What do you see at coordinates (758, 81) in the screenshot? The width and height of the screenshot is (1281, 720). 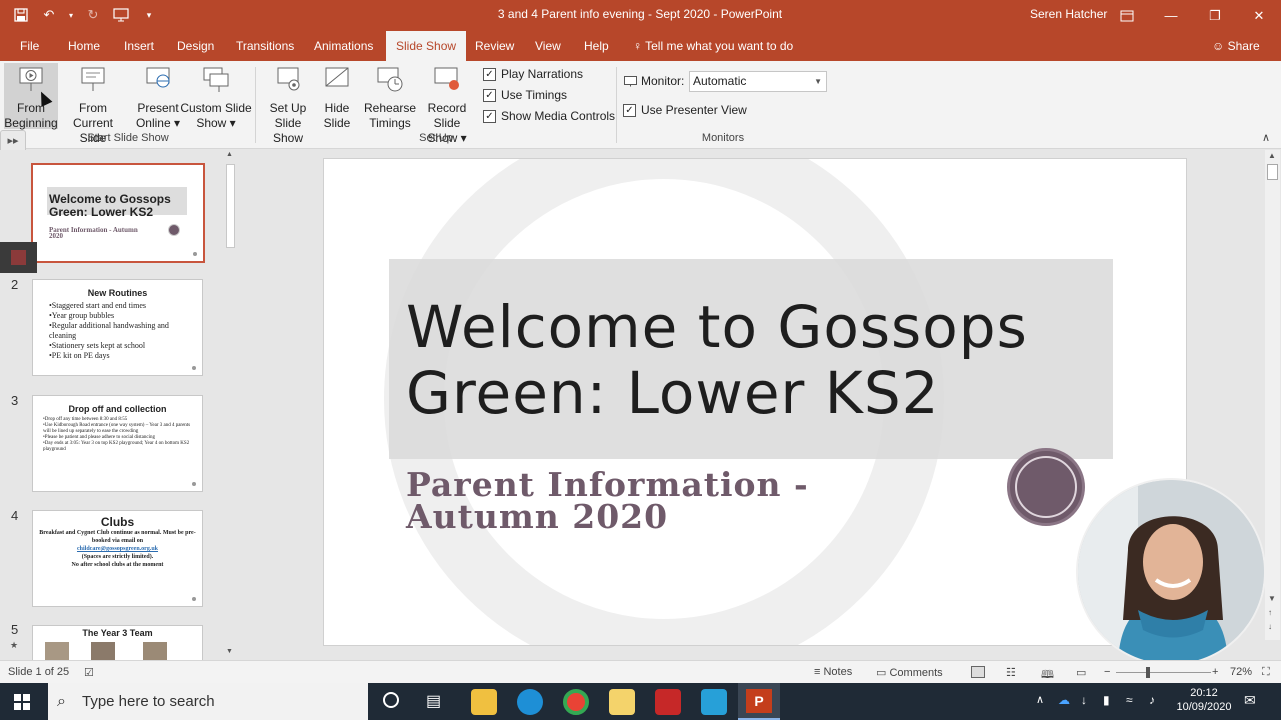 I see `monitor-dropdown: Automatic ▼` at bounding box center [758, 81].